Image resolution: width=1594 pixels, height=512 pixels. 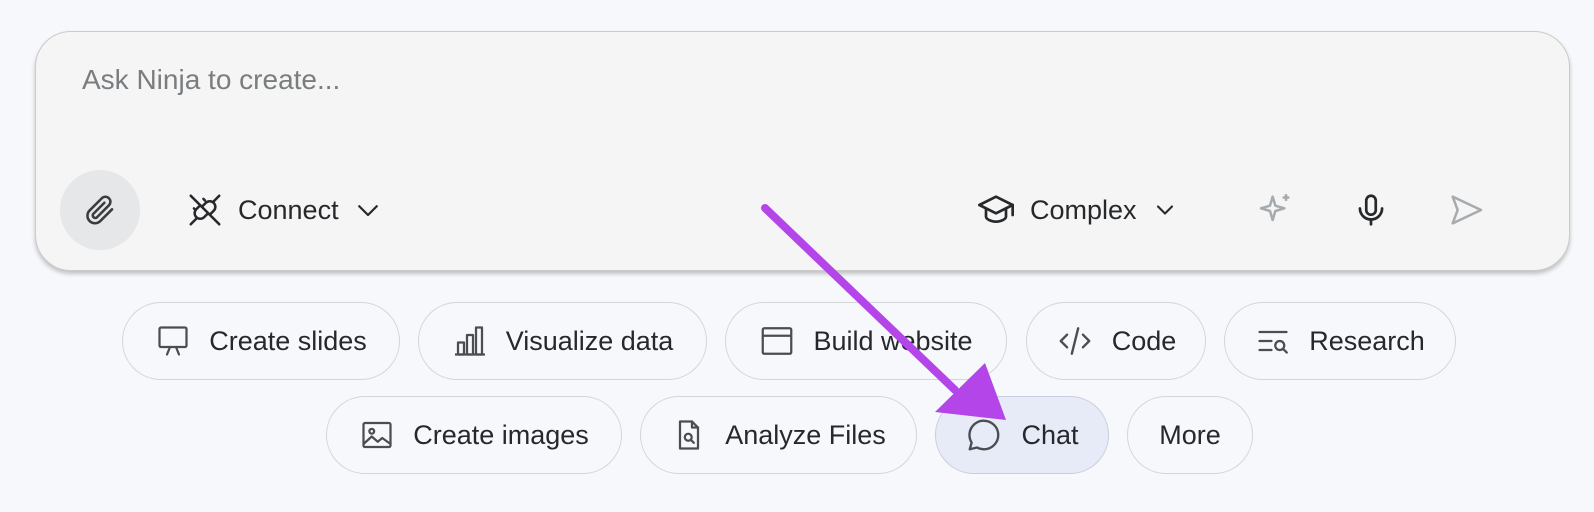 I want to click on chip-more: More, so click(x=1190, y=435).